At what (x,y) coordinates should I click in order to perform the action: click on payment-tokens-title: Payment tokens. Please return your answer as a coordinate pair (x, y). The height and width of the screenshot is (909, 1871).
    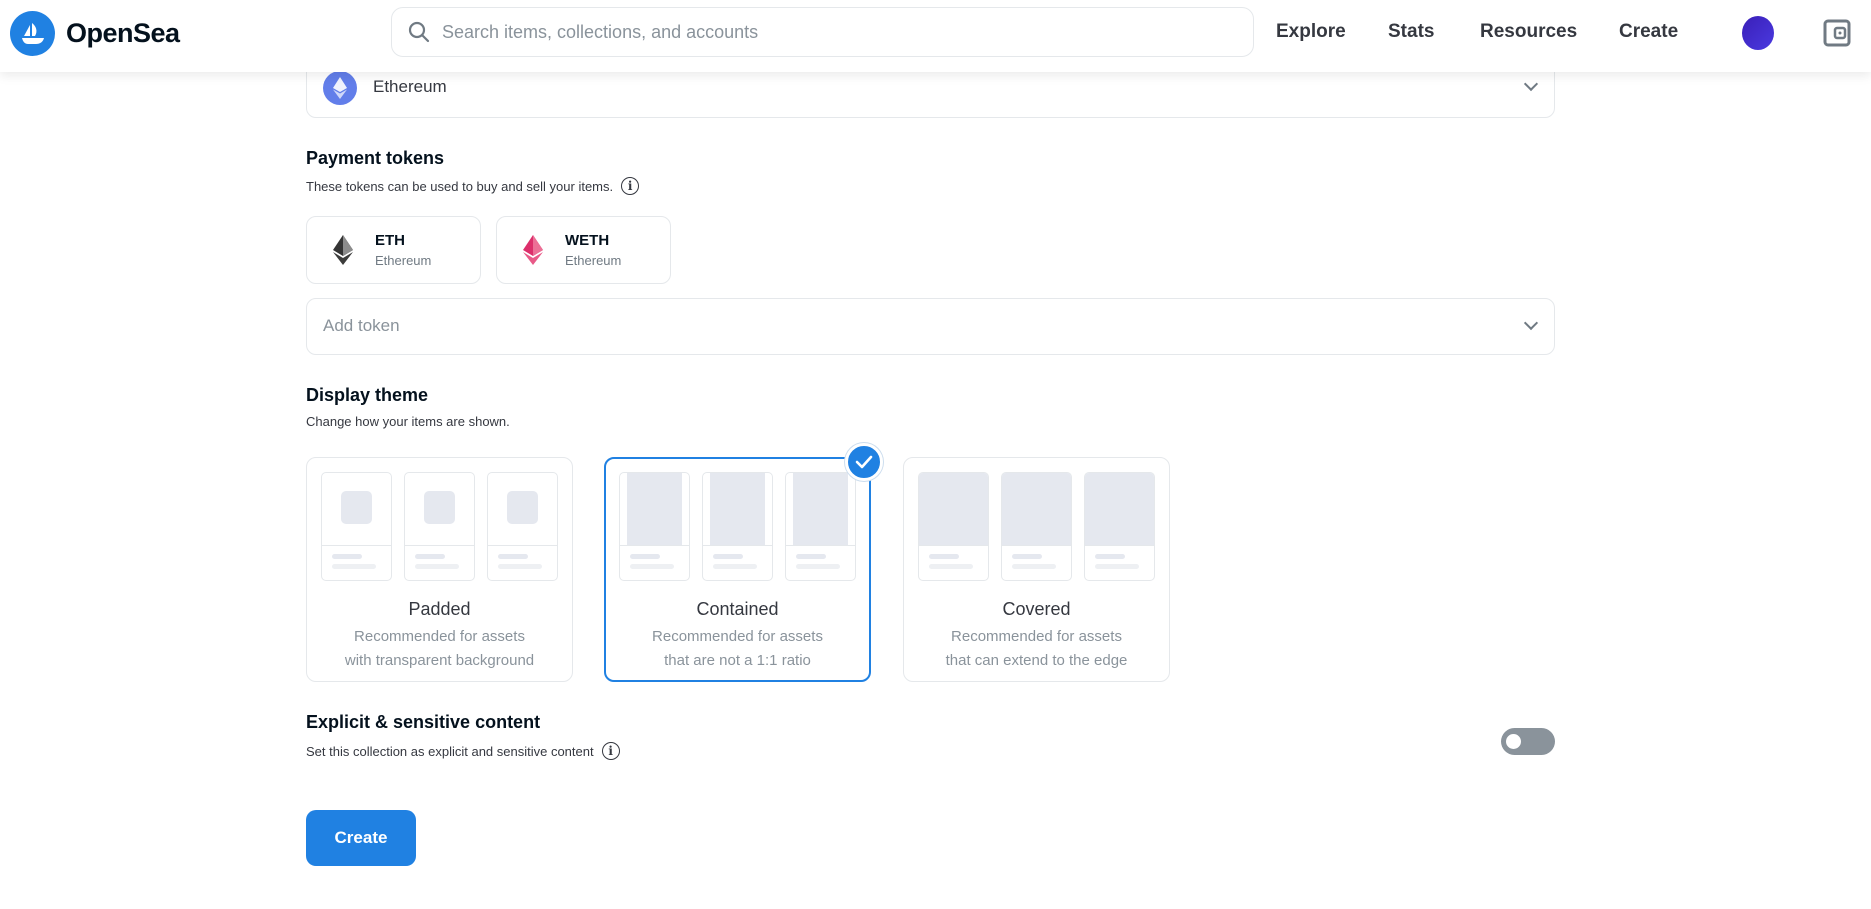
    Looking at the image, I should click on (375, 158).